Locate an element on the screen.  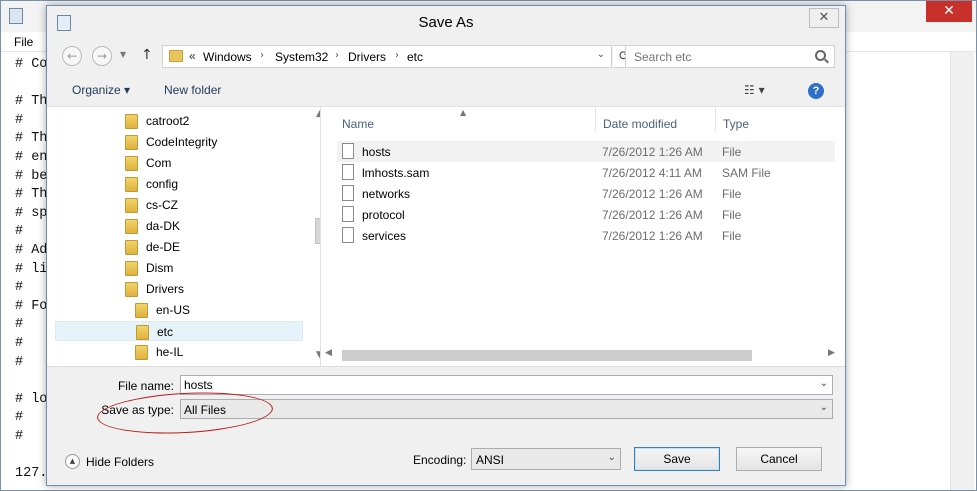
file-name-field: ⌄ is located at coordinates (506, 385).